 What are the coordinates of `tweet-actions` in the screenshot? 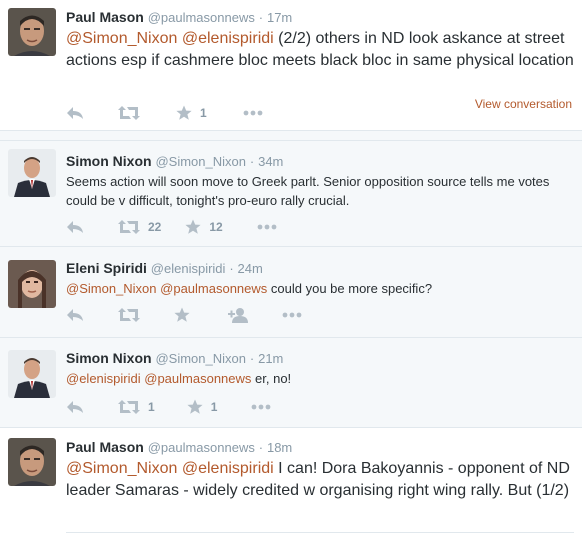 It's located at (184, 315).